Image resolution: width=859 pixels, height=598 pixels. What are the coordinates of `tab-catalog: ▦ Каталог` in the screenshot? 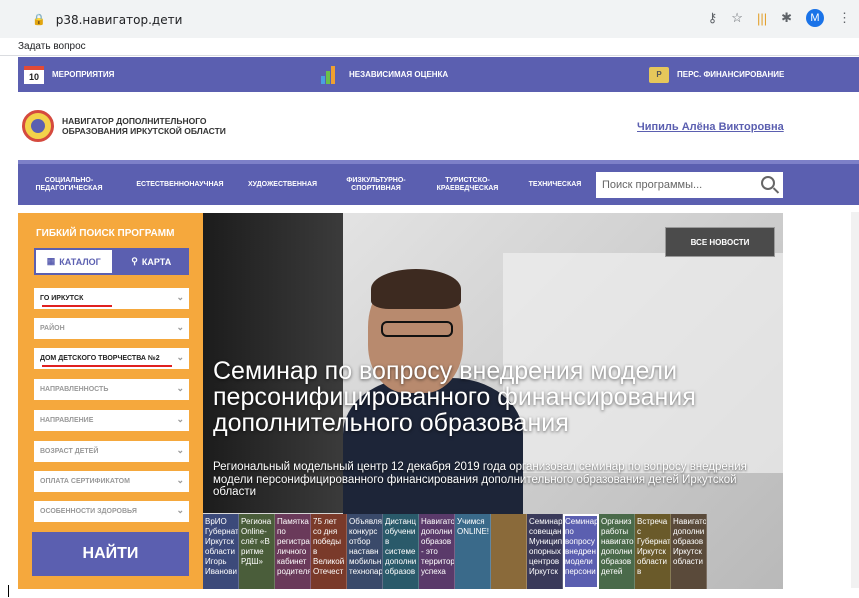 It's located at (74, 261).